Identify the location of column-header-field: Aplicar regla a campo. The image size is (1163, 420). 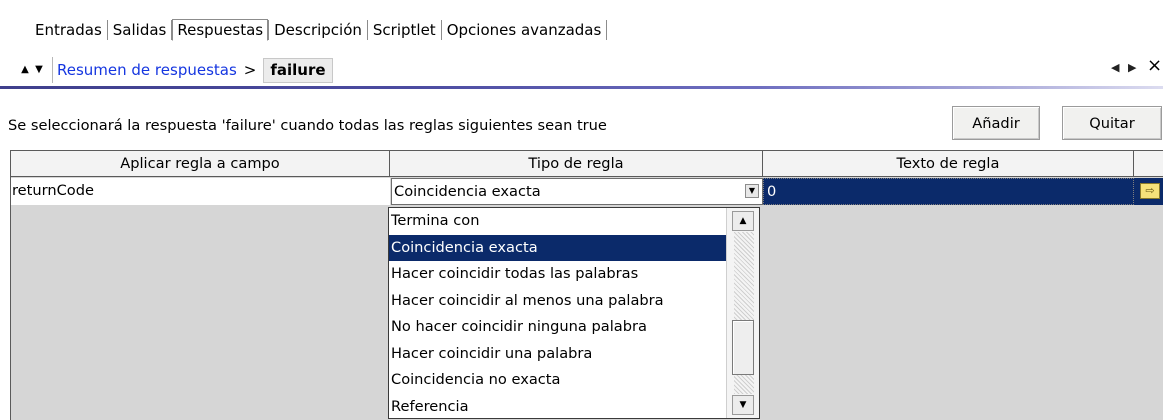
(200, 164).